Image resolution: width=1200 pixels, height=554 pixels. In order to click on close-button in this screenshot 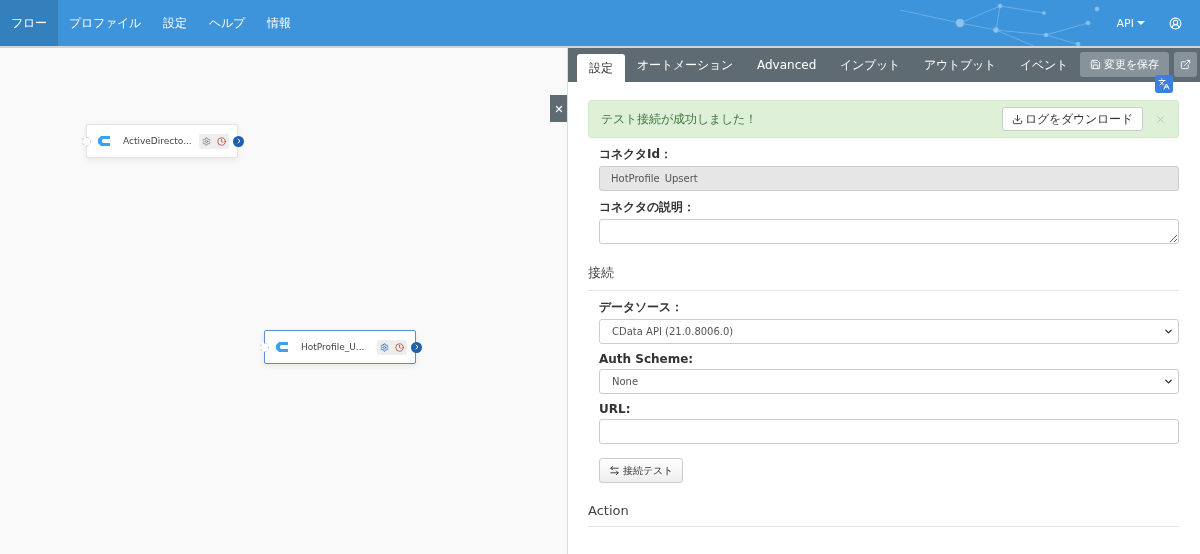, I will do `click(558, 108)`.